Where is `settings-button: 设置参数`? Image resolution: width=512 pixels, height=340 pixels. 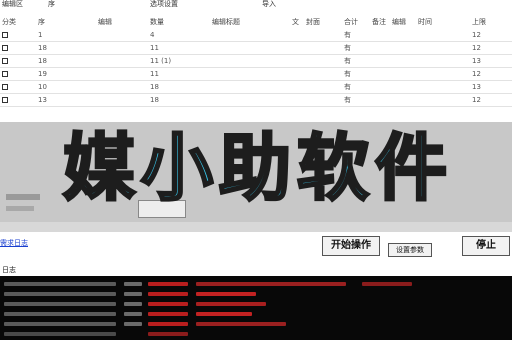 settings-button: 设置参数 is located at coordinates (410, 250).